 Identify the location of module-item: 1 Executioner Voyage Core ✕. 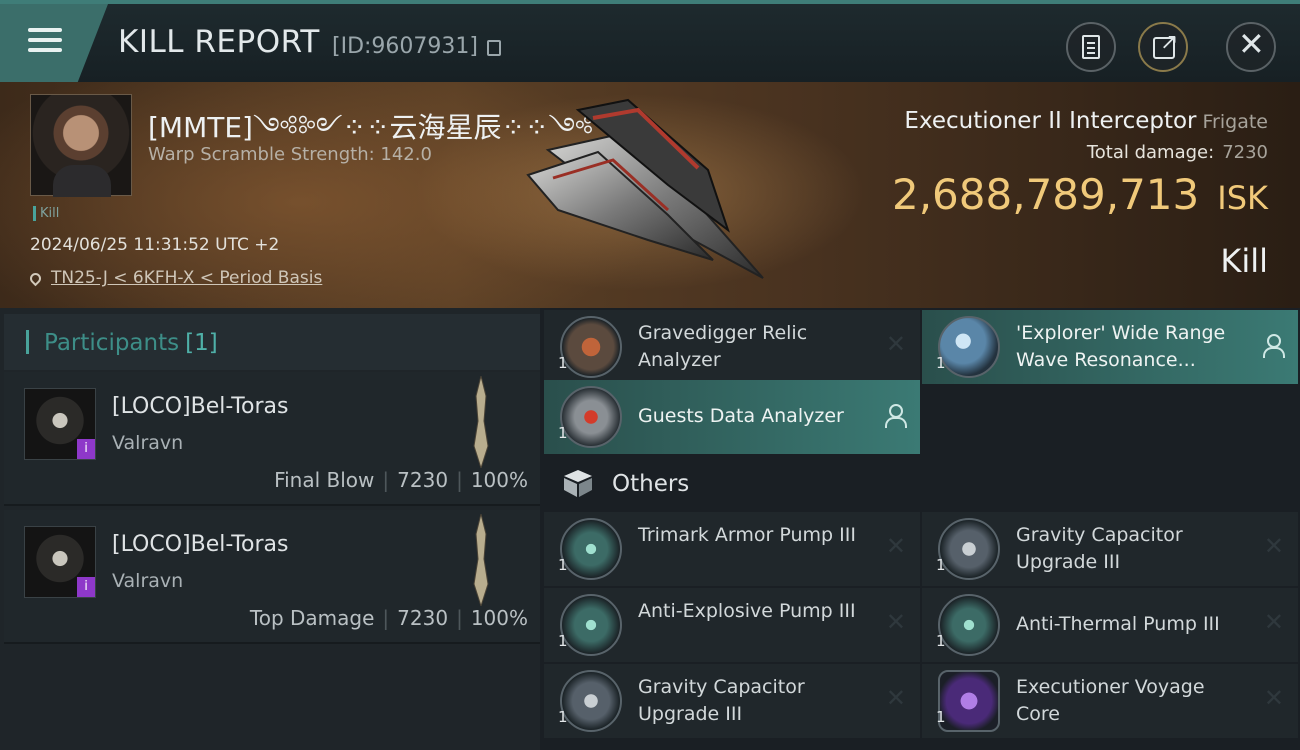
(1110, 701).